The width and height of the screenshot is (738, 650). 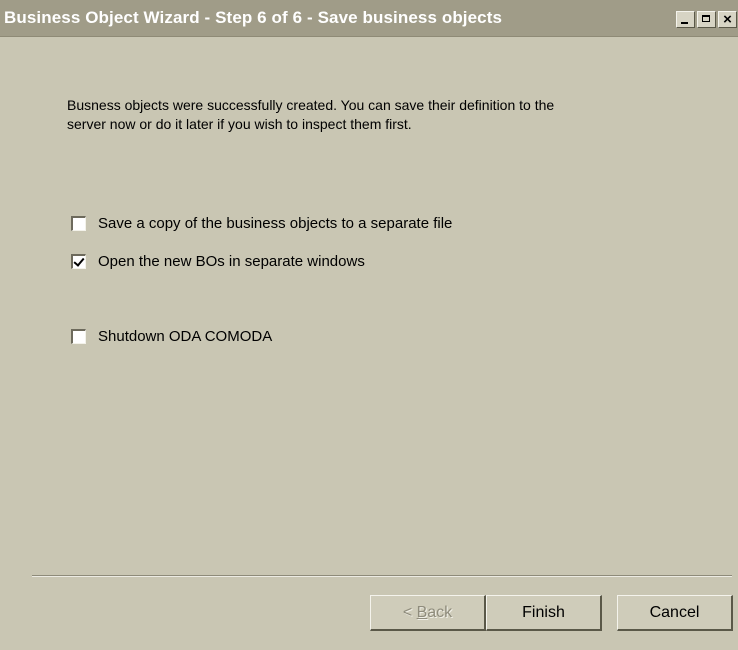 I want to click on save-copy-checkbox, so click(x=78, y=223).